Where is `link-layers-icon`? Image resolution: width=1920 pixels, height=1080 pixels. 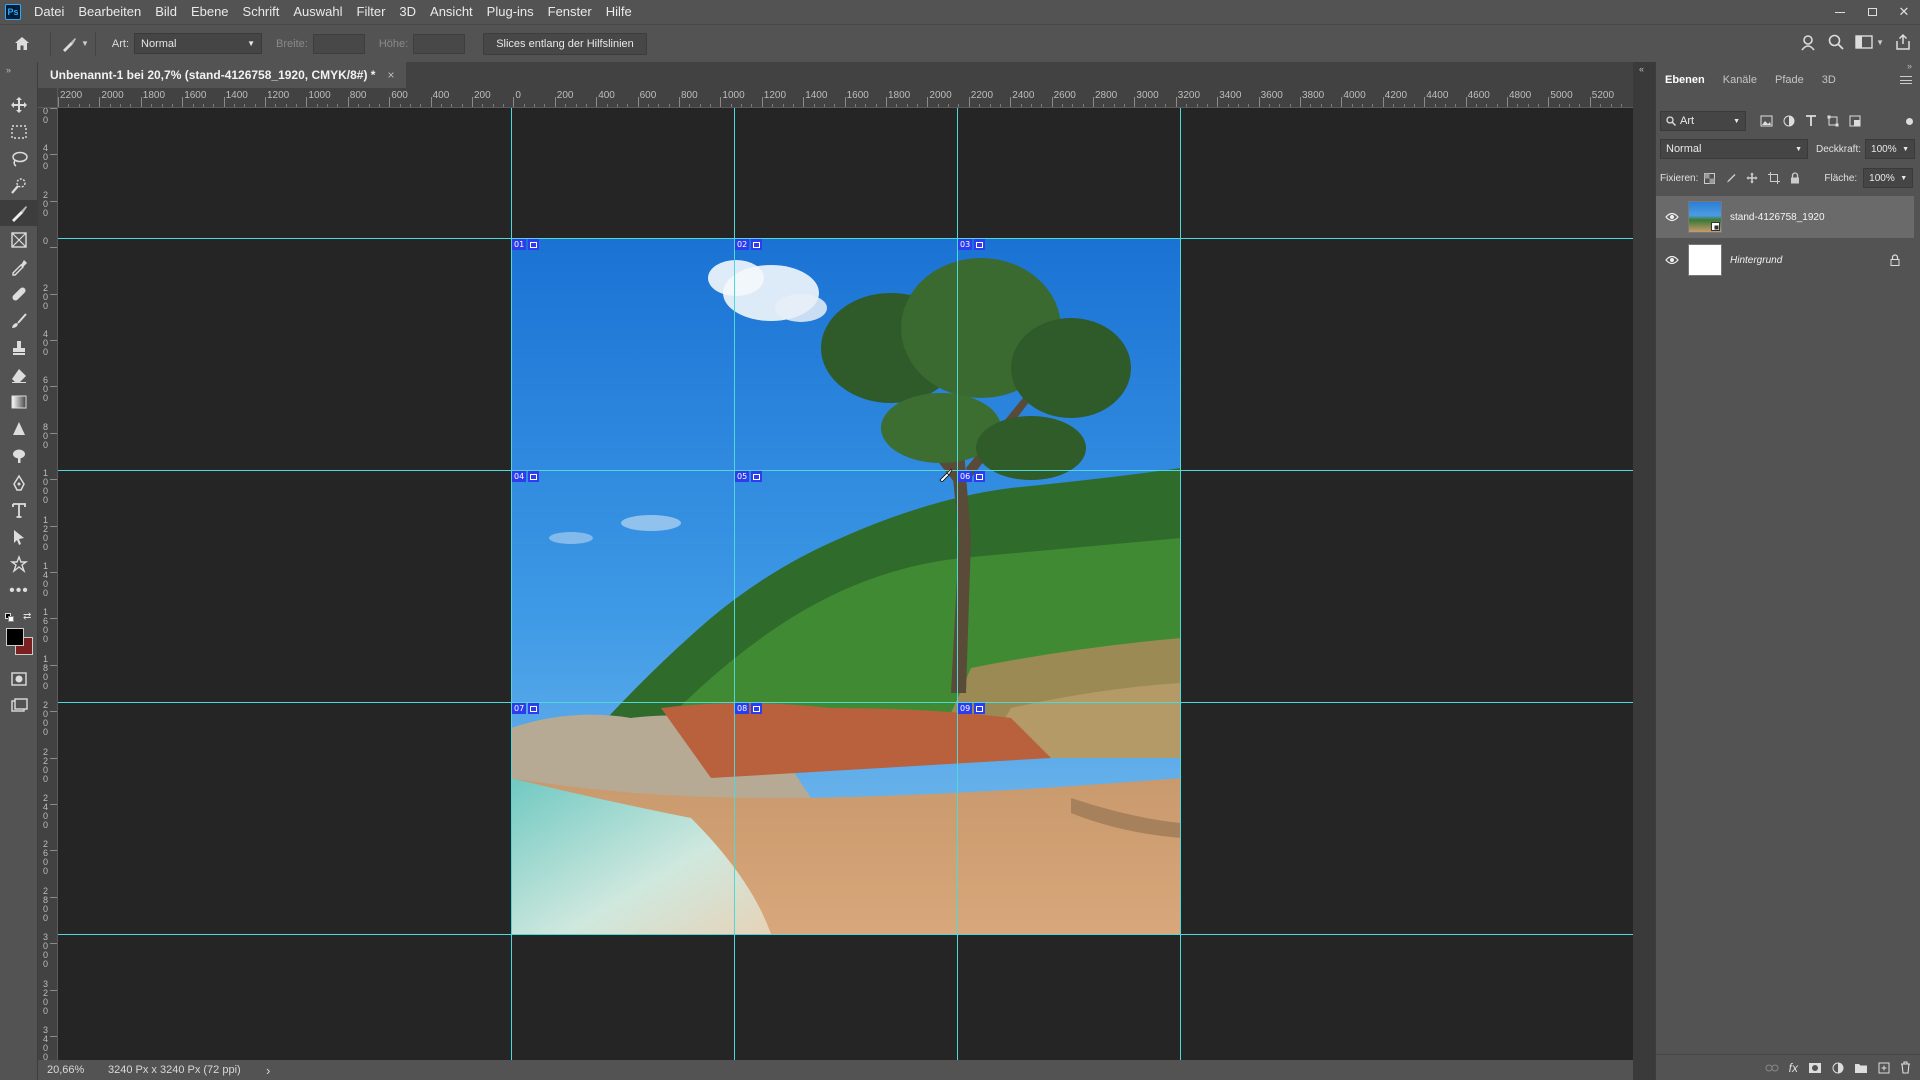 link-layers-icon is located at coordinates (1772, 1068).